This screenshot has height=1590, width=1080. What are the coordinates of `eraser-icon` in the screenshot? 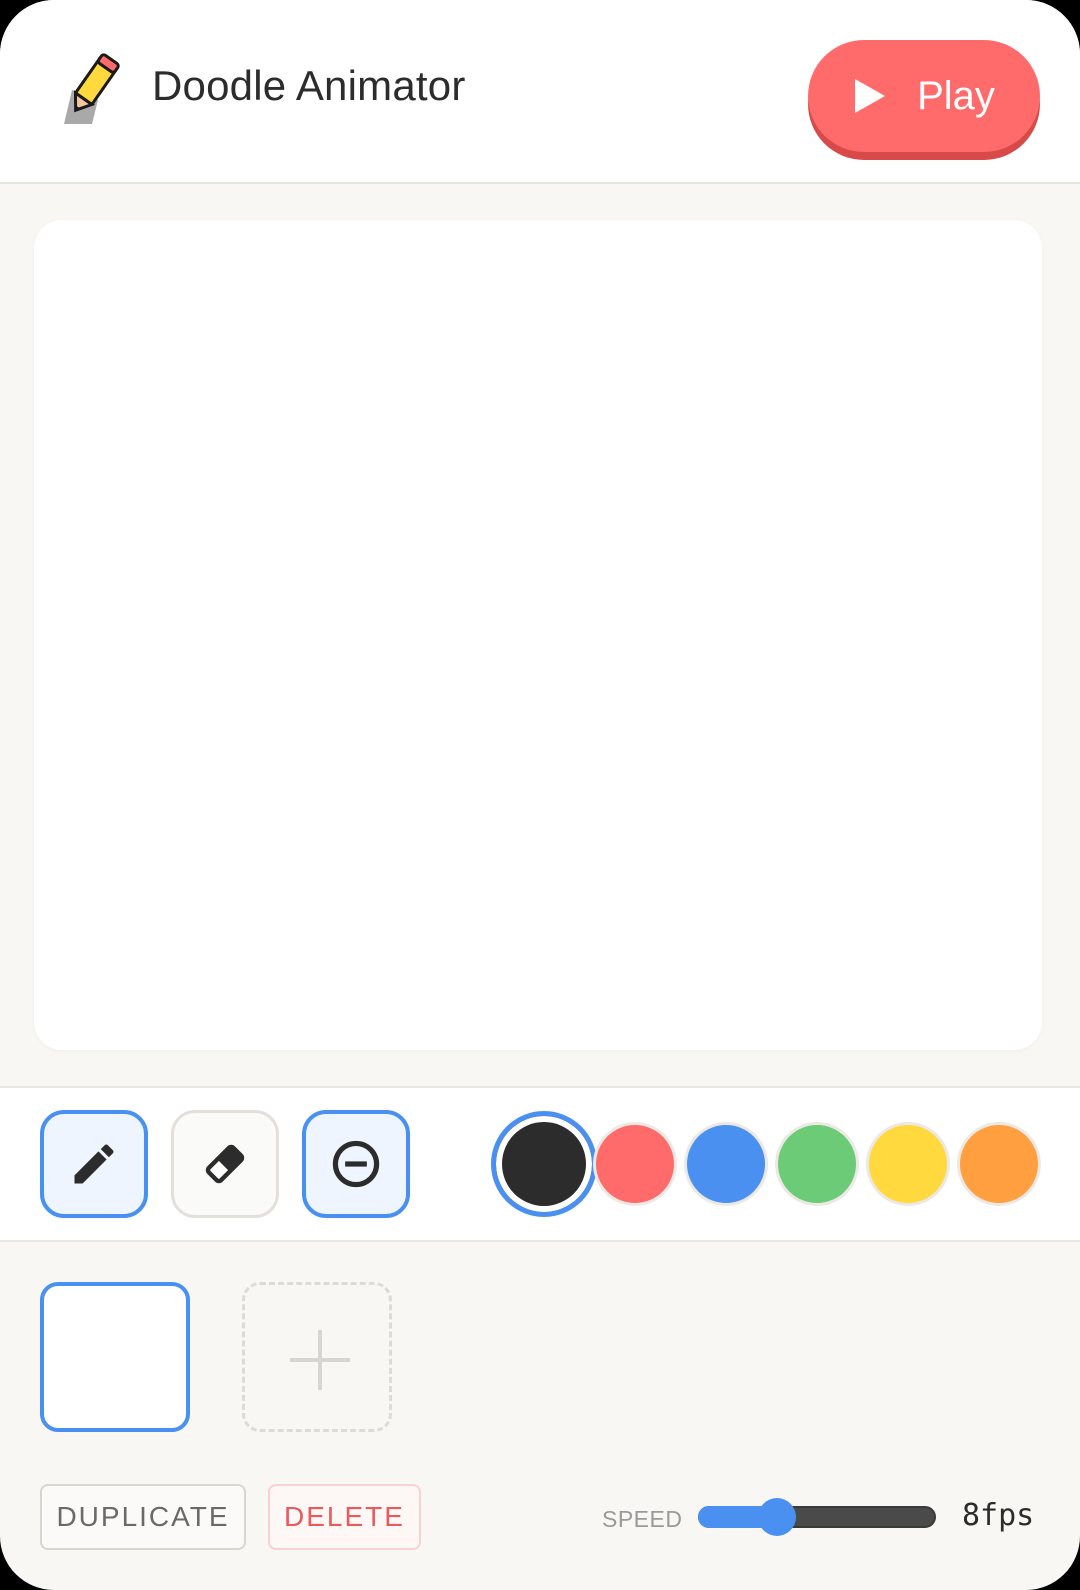 It's located at (225, 1164).